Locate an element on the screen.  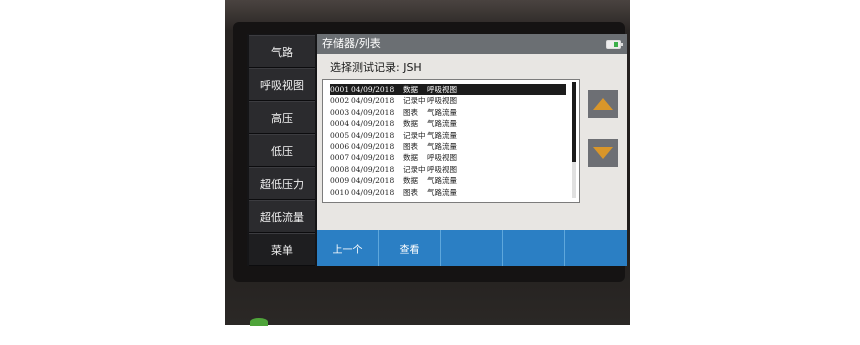
record-id: 0004 is located at coordinates (340, 124).